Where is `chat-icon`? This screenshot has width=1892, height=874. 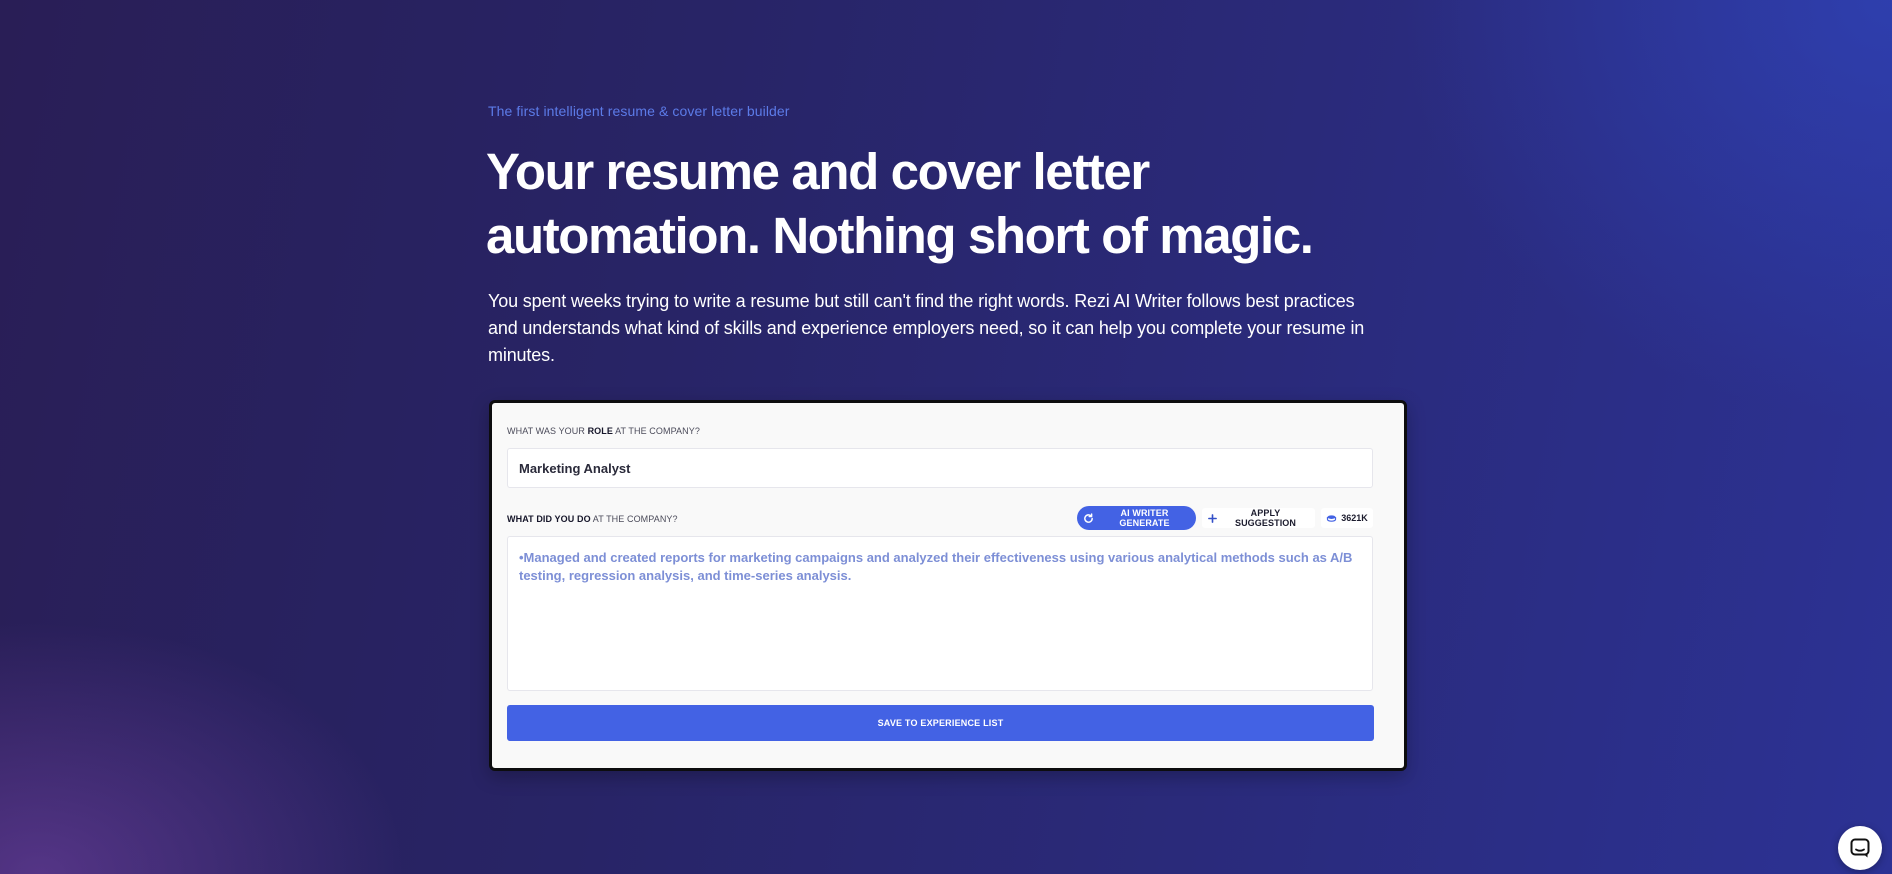 chat-icon is located at coordinates (1860, 848).